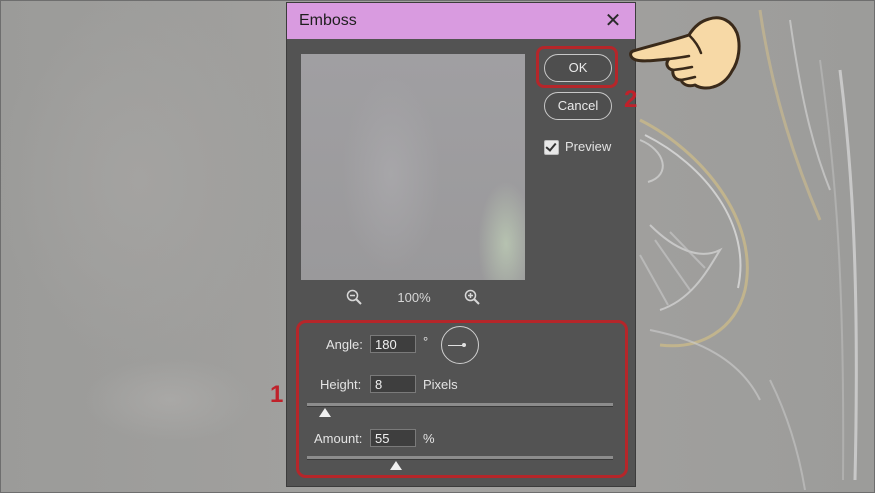 This screenshot has height=493, width=875. What do you see at coordinates (328, 20) in the screenshot?
I see `dialog-title: Emboss` at bounding box center [328, 20].